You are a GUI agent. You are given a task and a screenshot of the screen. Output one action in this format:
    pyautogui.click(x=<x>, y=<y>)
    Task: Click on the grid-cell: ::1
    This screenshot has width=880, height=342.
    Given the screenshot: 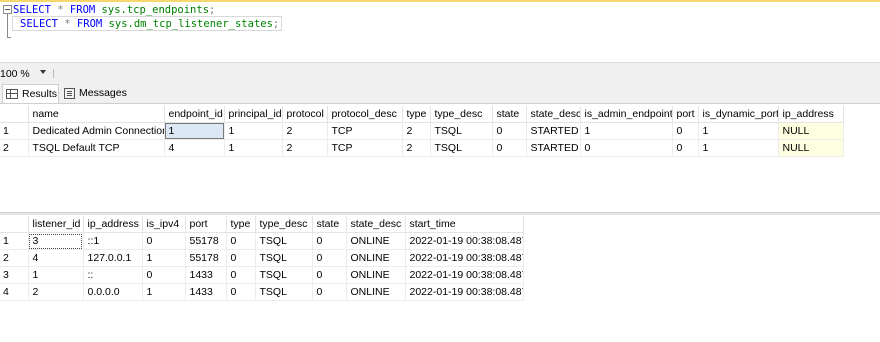 What is the action you would take?
    pyautogui.click(x=113, y=241)
    